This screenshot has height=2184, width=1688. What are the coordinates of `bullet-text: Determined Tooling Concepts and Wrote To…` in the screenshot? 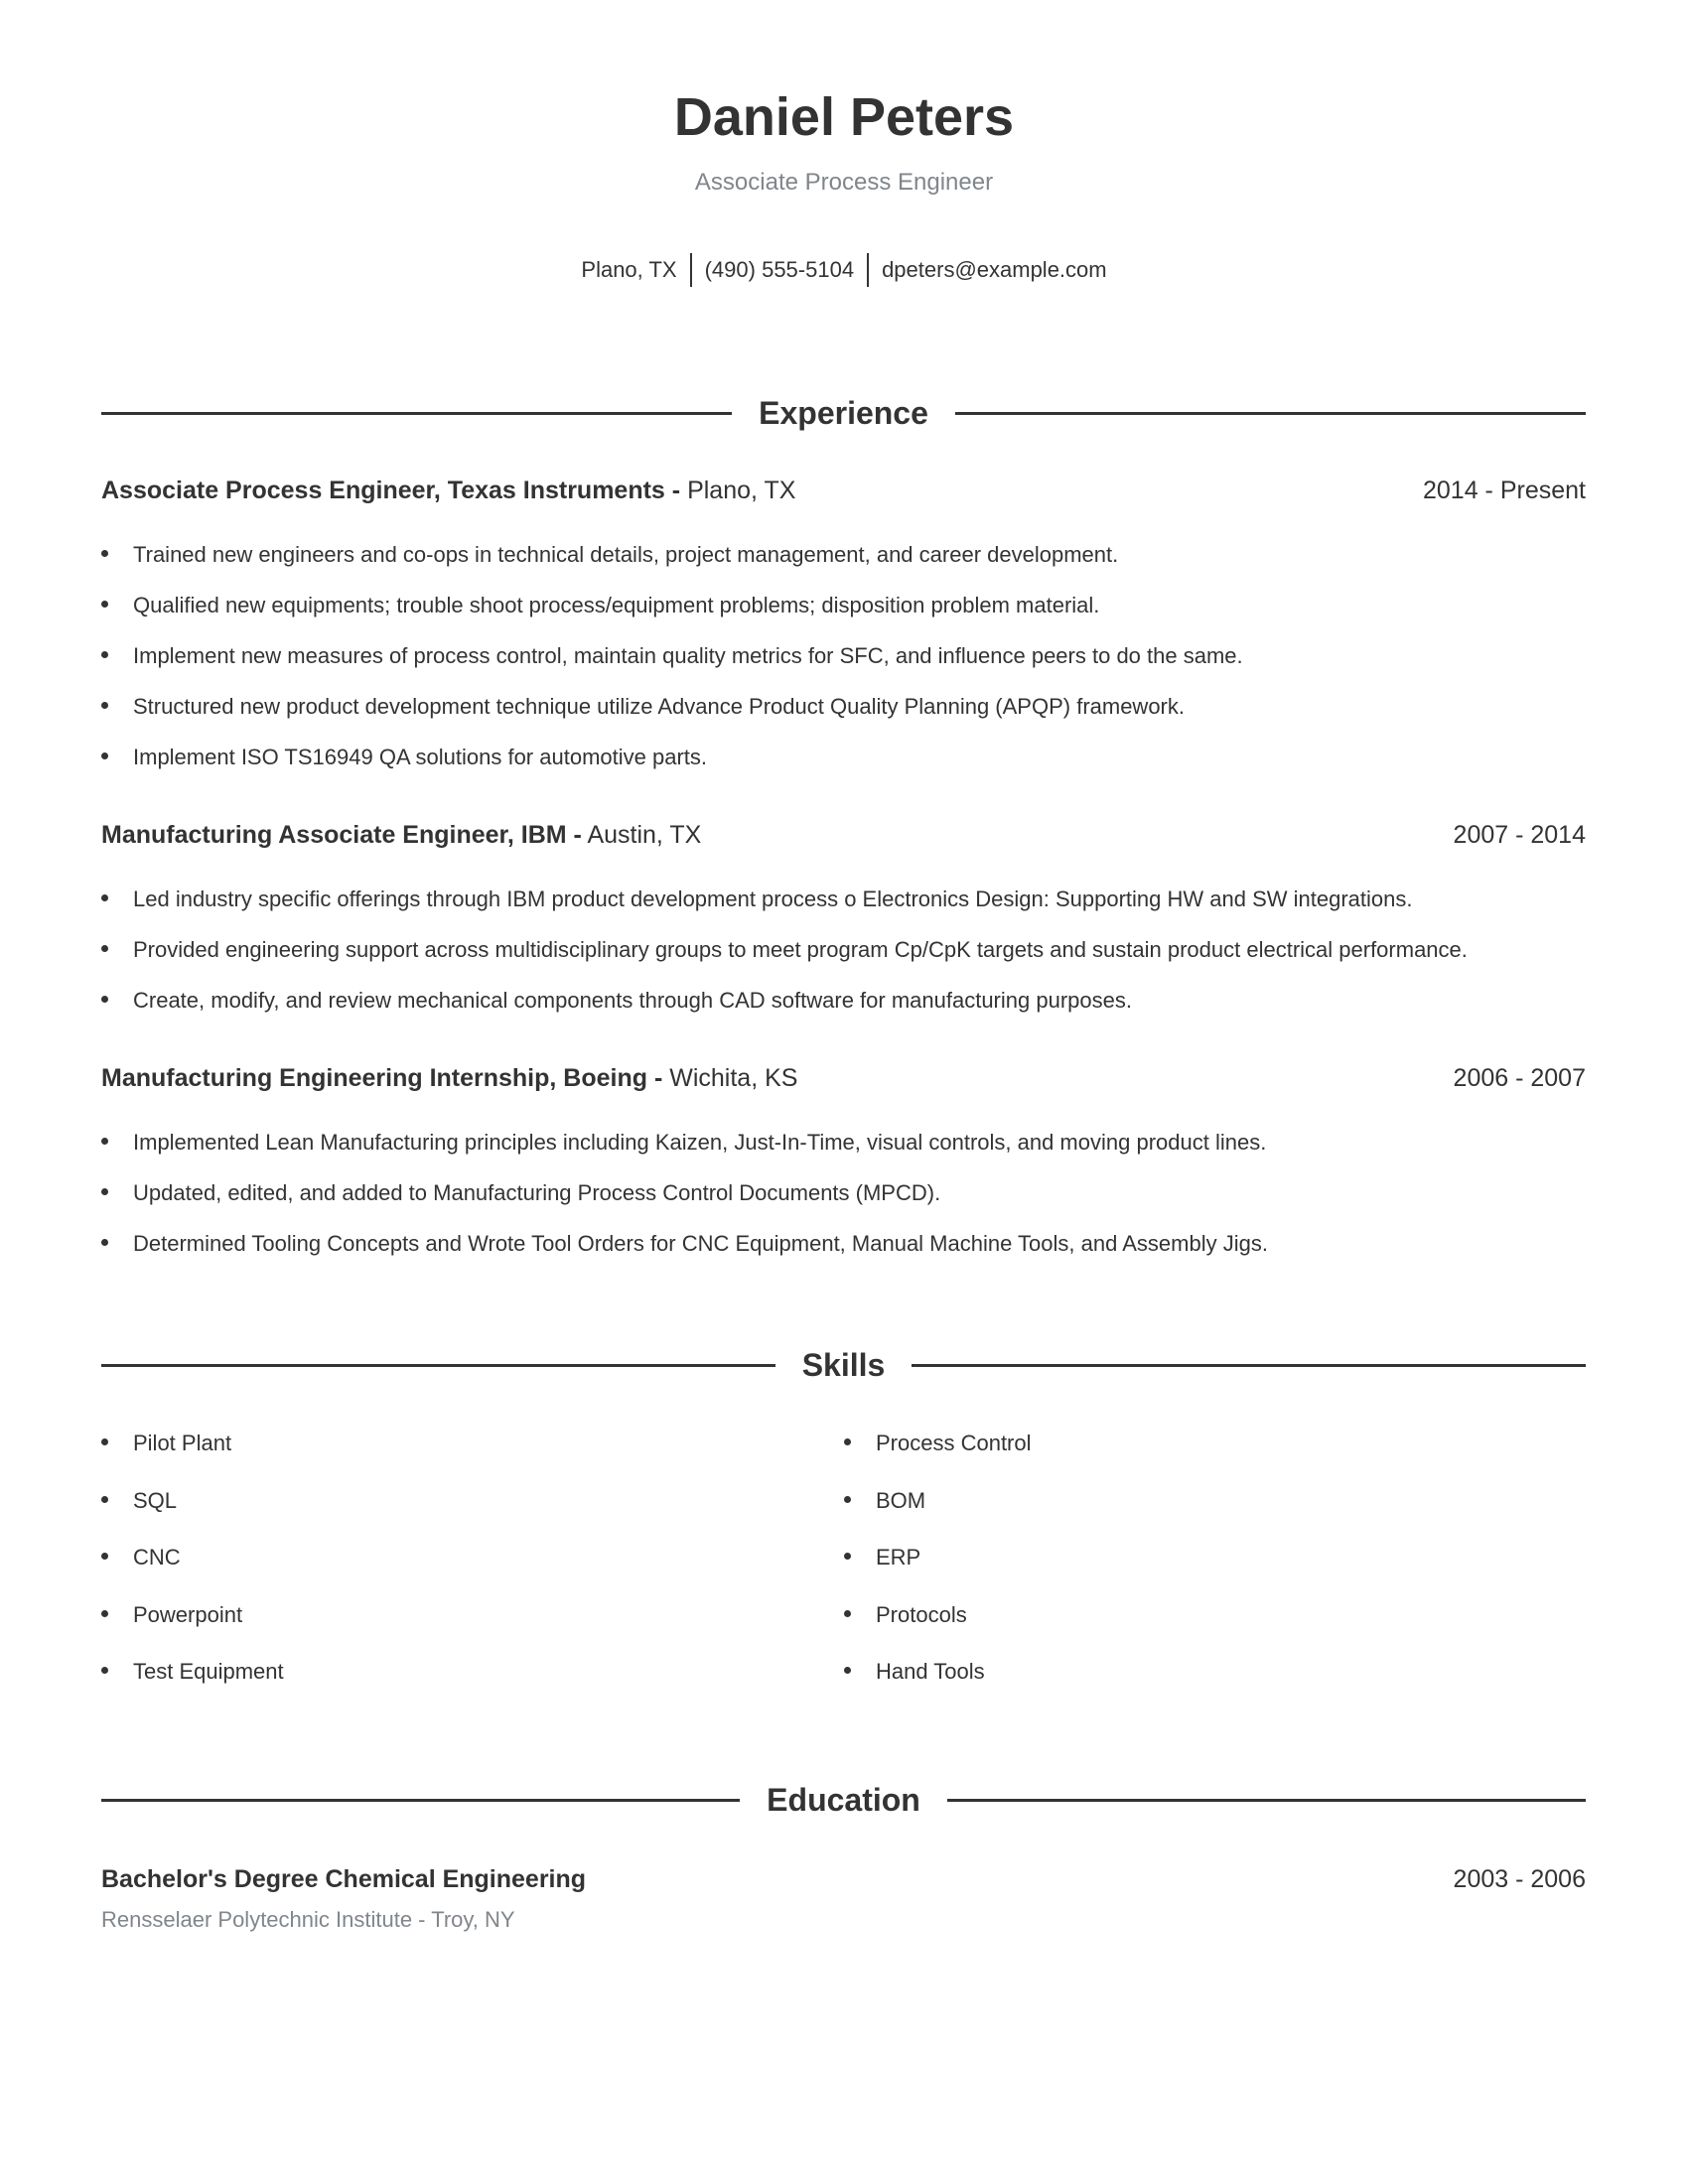 It's located at (700, 1243).